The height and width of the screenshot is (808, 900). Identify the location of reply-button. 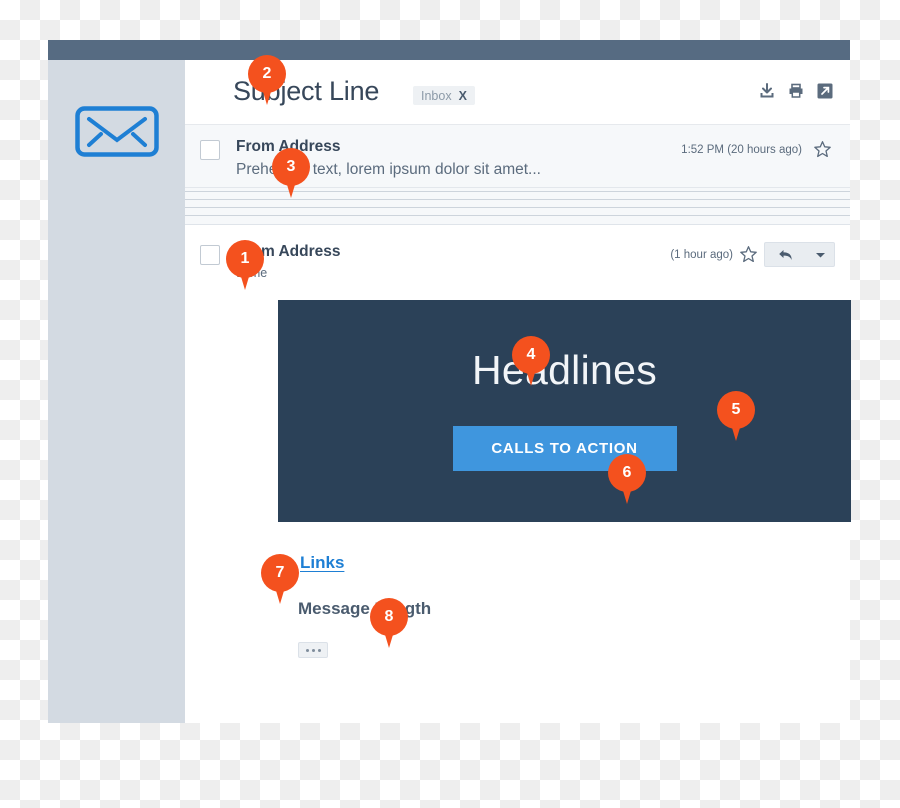
(785, 254).